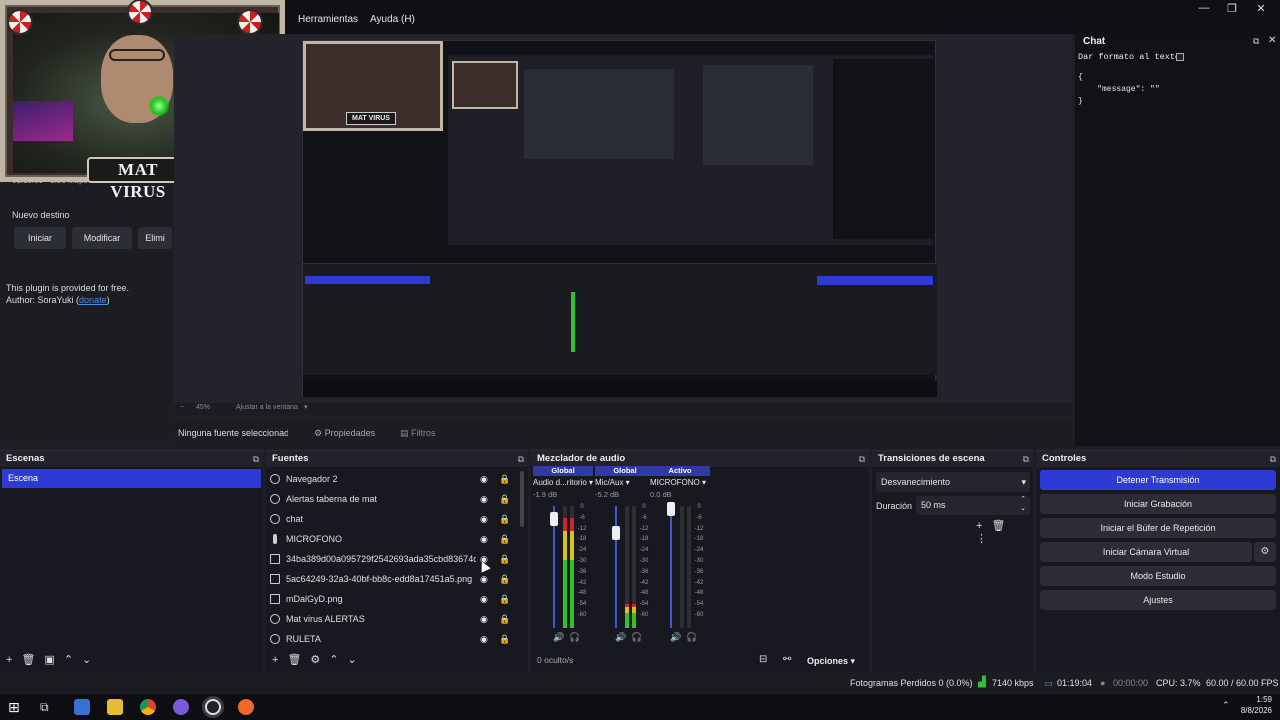 This screenshot has height=720, width=1280. Describe the element at coordinates (763, 659) in the screenshot. I see `layout-icon: ⊟` at that location.